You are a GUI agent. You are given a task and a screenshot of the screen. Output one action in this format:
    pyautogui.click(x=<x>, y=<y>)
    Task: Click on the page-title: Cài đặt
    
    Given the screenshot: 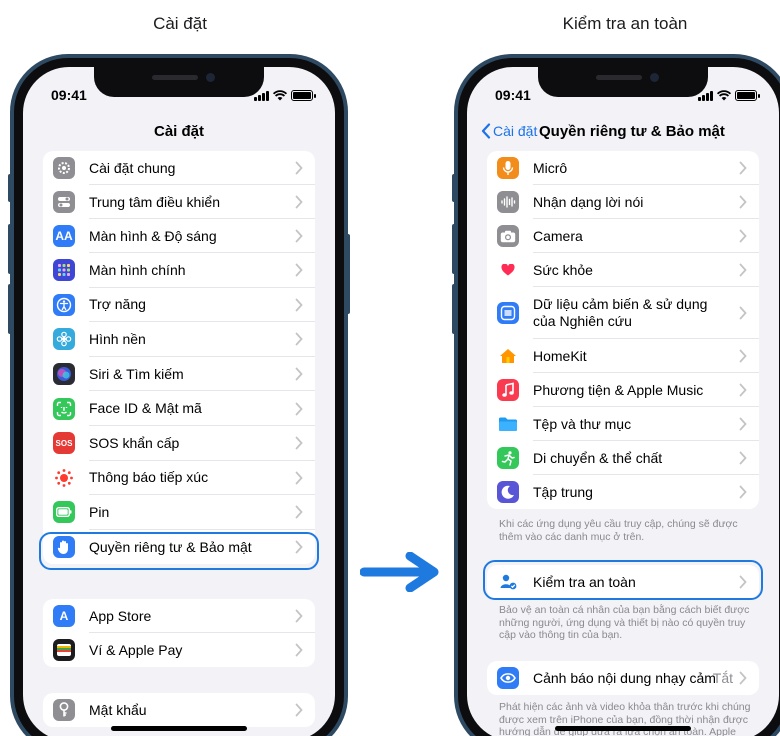 What is the action you would take?
    pyautogui.click(x=178, y=131)
    